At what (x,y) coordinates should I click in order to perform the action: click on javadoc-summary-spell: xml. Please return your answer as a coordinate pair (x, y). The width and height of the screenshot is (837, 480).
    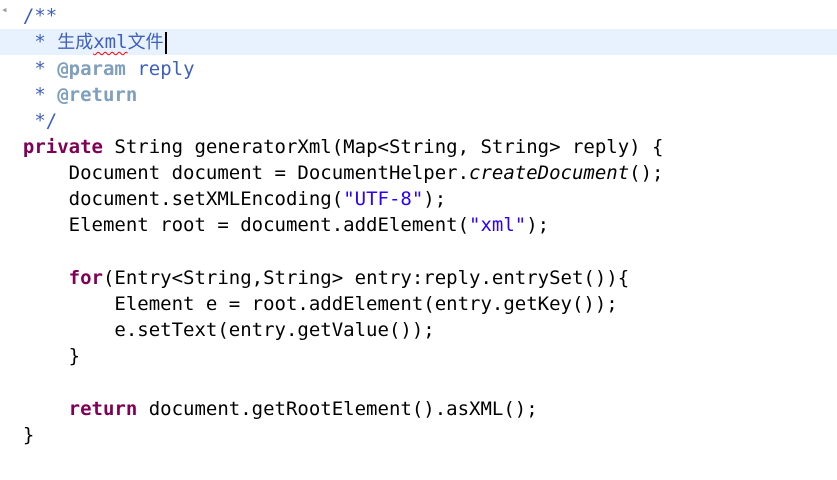
    Looking at the image, I should click on (110, 42).